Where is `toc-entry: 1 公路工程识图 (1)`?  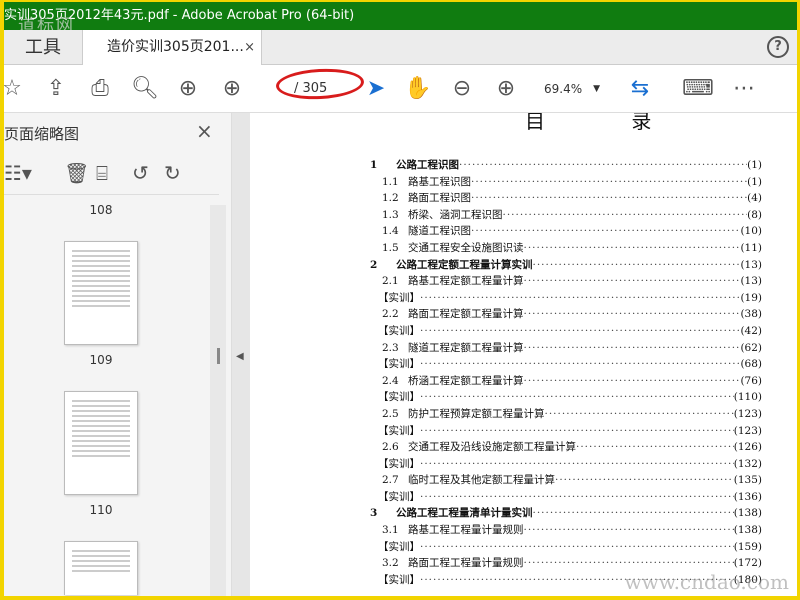 toc-entry: 1 公路工程识图 (1) is located at coordinates (566, 165).